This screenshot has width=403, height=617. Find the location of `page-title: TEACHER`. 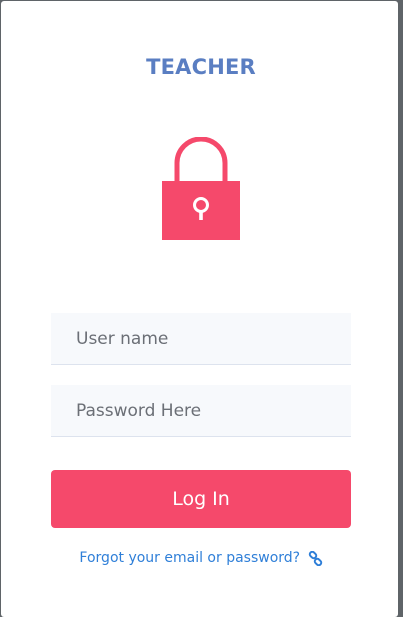

page-title: TEACHER is located at coordinates (201, 67).